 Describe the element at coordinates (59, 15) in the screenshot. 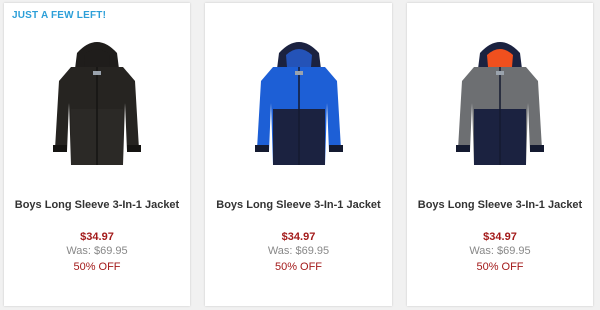

I see `stock-badge: JUST A FEW LEFT!` at that location.